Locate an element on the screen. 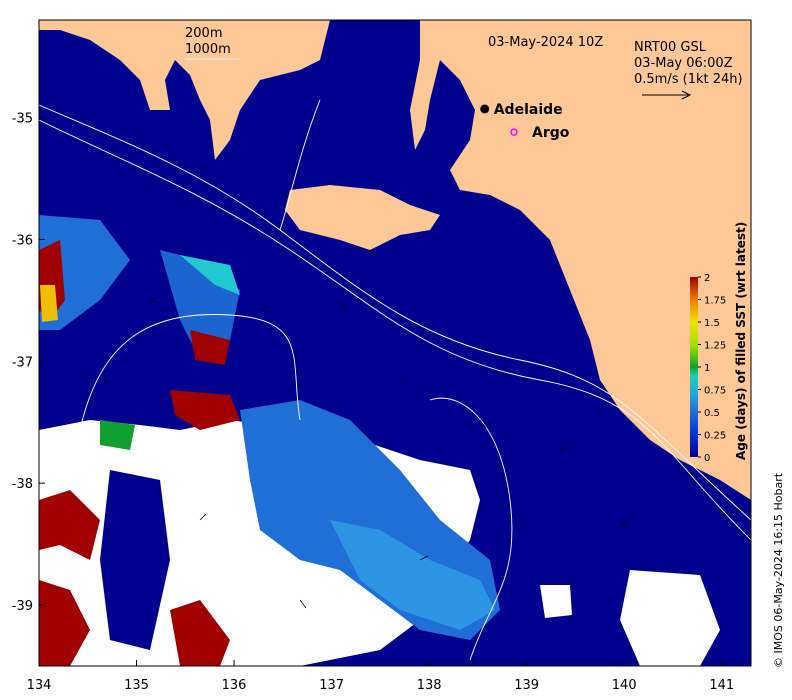  colorbar is located at coordinates (694, 367).